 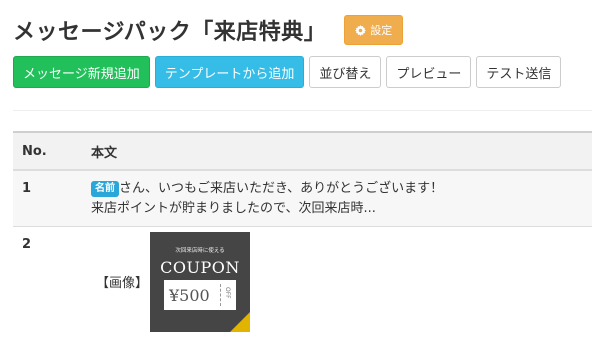 I want to click on sort-button: 並び替え, so click(x=345, y=72).